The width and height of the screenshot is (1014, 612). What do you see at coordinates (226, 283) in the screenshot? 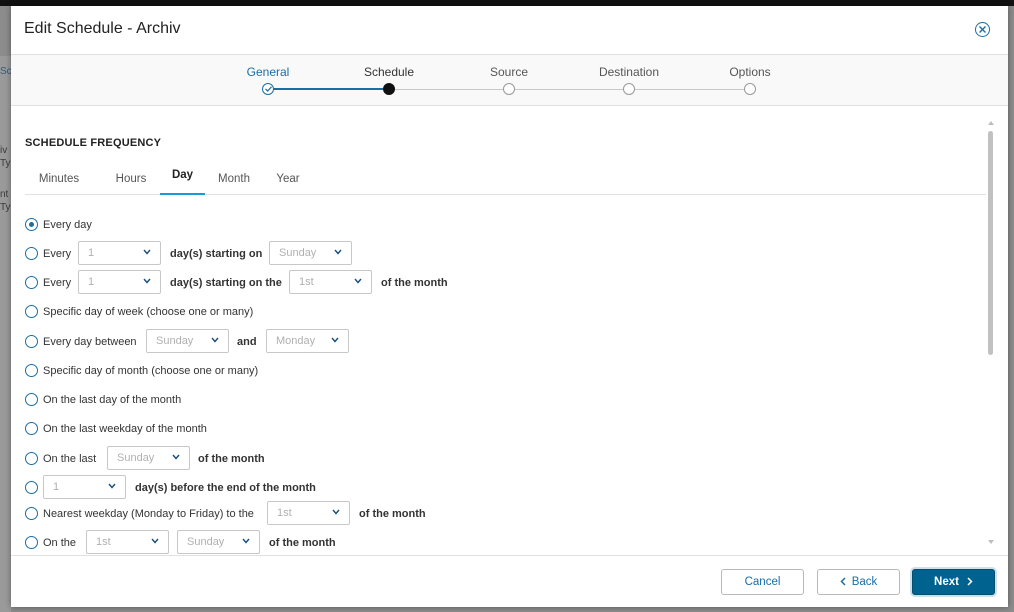
I see `option-label: day(s) starting on the` at bounding box center [226, 283].